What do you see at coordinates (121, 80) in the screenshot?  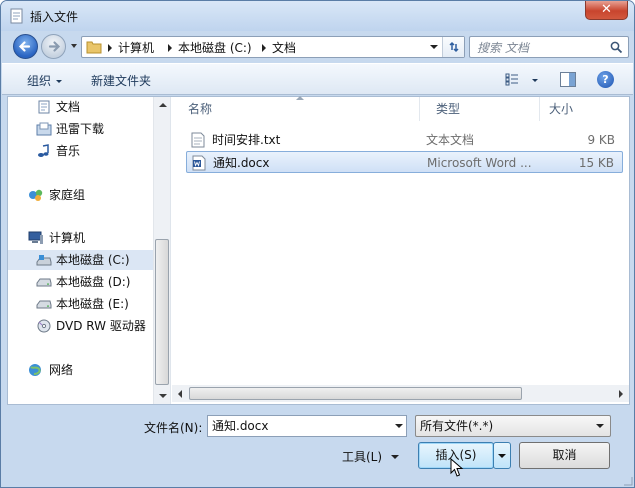 I see `new-folder-button: 新建文件夹` at bounding box center [121, 80].